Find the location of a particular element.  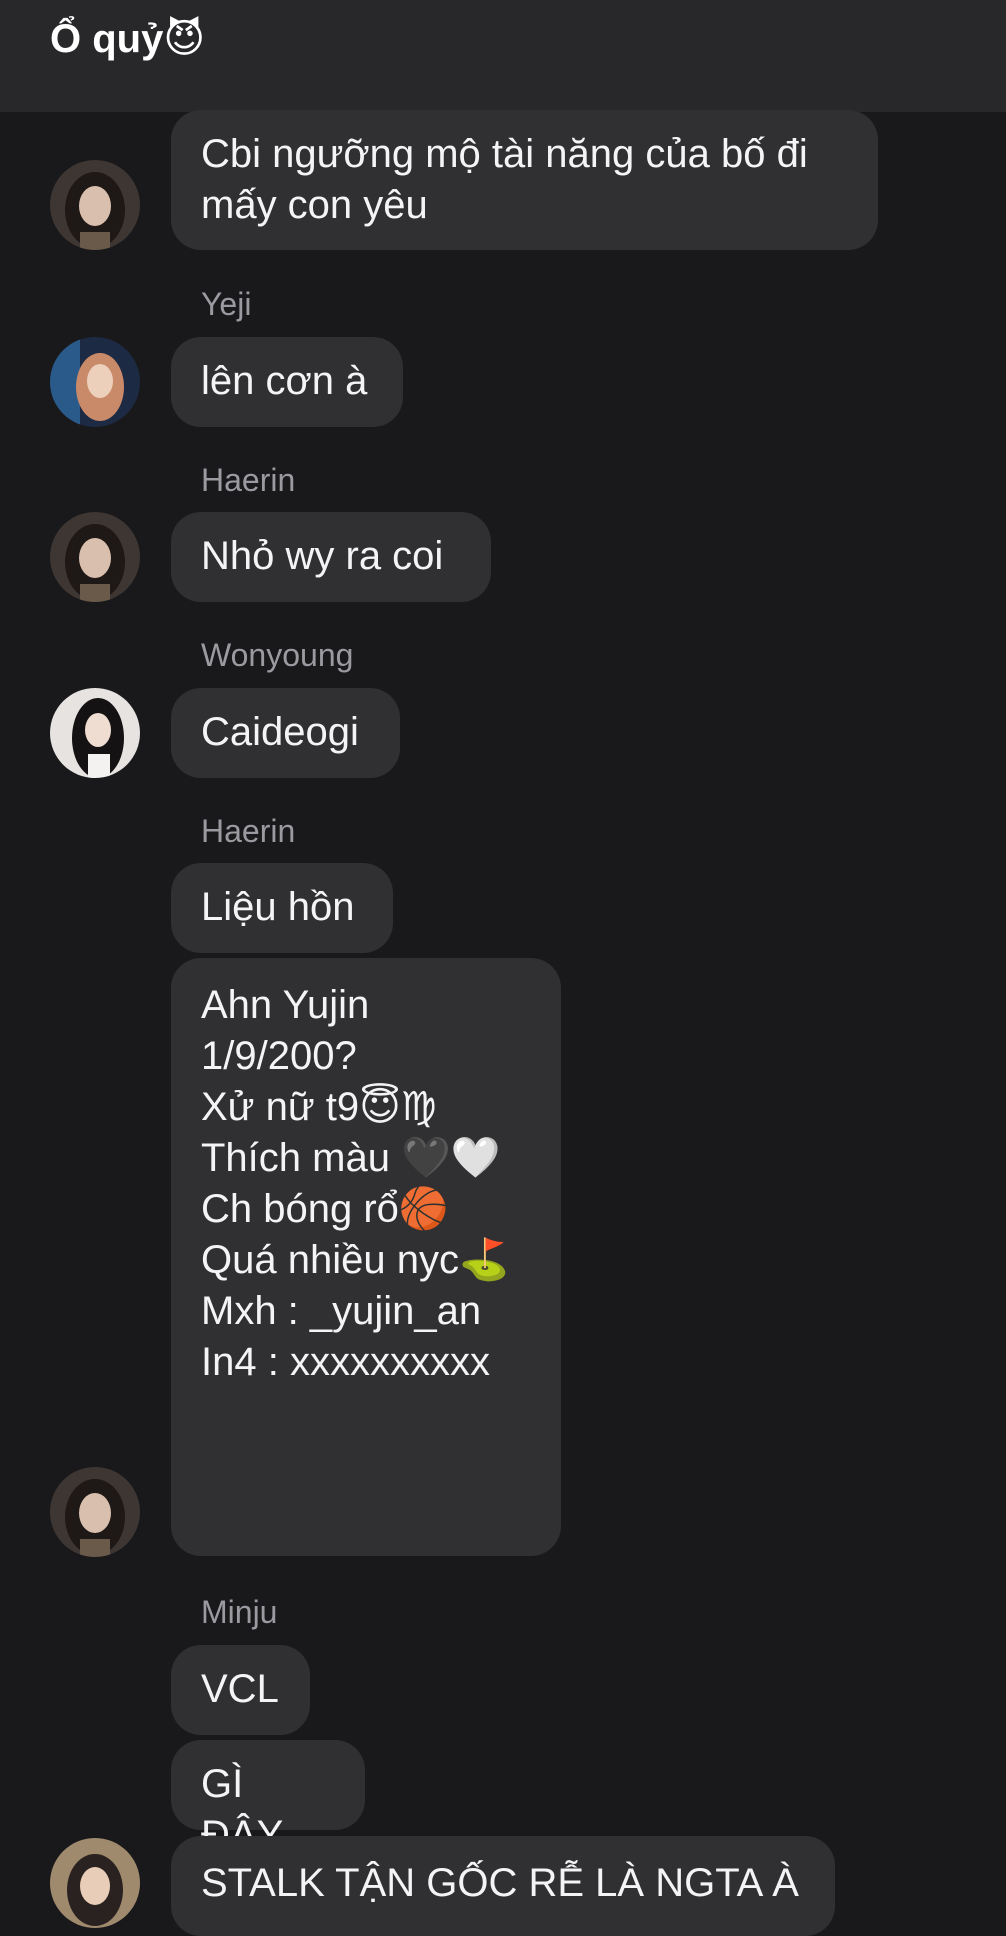

chat-title-text: Ổ quỷ is located at coordinates (107, 39).